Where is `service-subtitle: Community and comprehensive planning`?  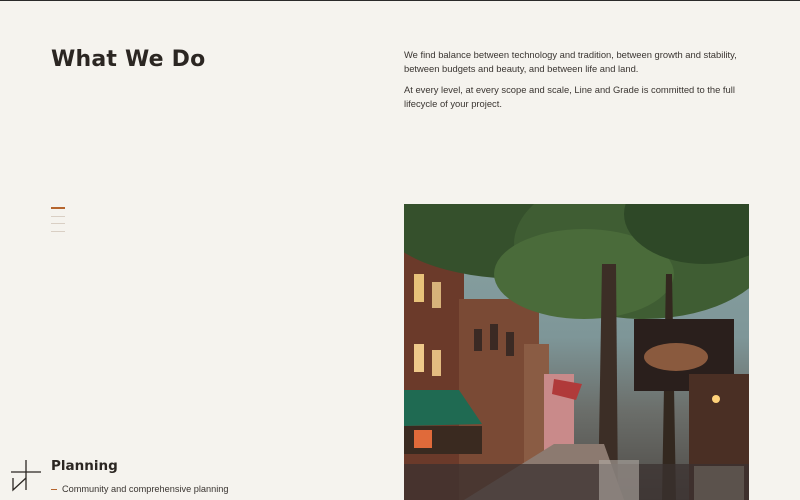 service-subtitle: Community and comprehensive planning is located at coordinates (140, 489).